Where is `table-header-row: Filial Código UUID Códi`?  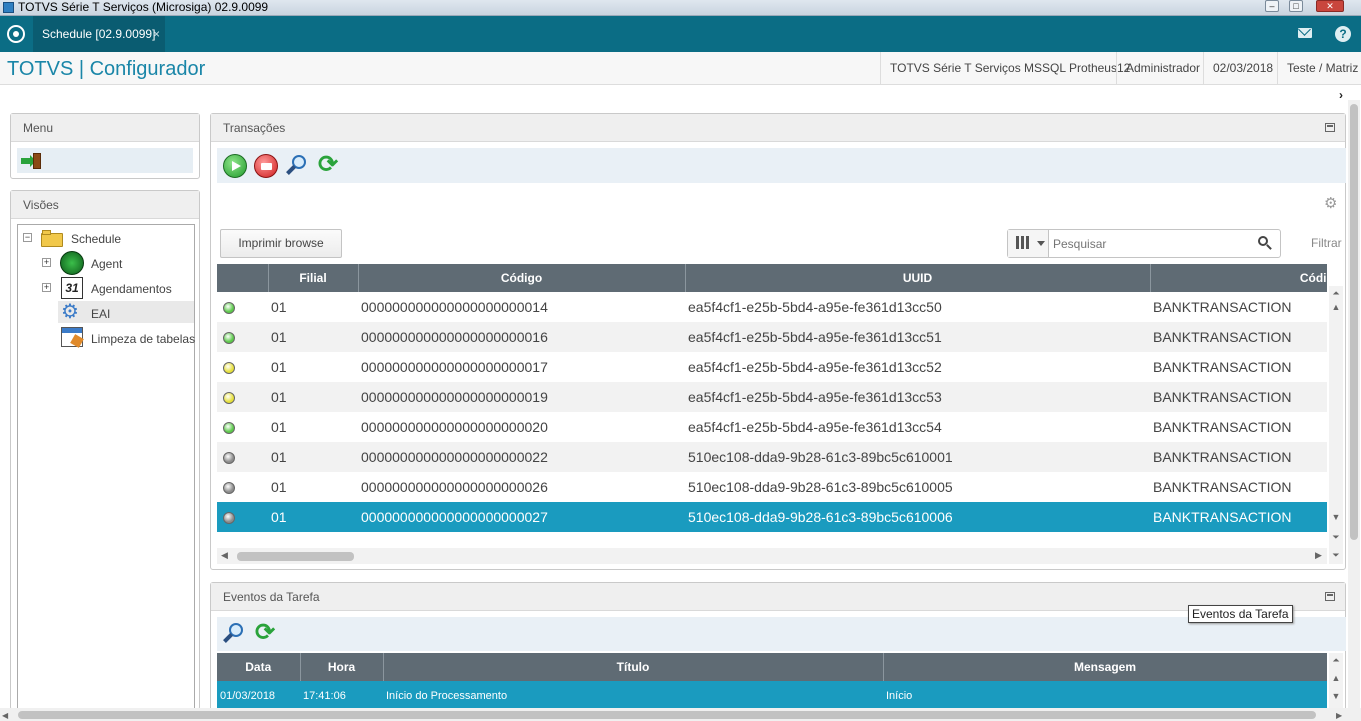
table-header-row: Filial Código UUID Códi is located at coordinates (772, 278).